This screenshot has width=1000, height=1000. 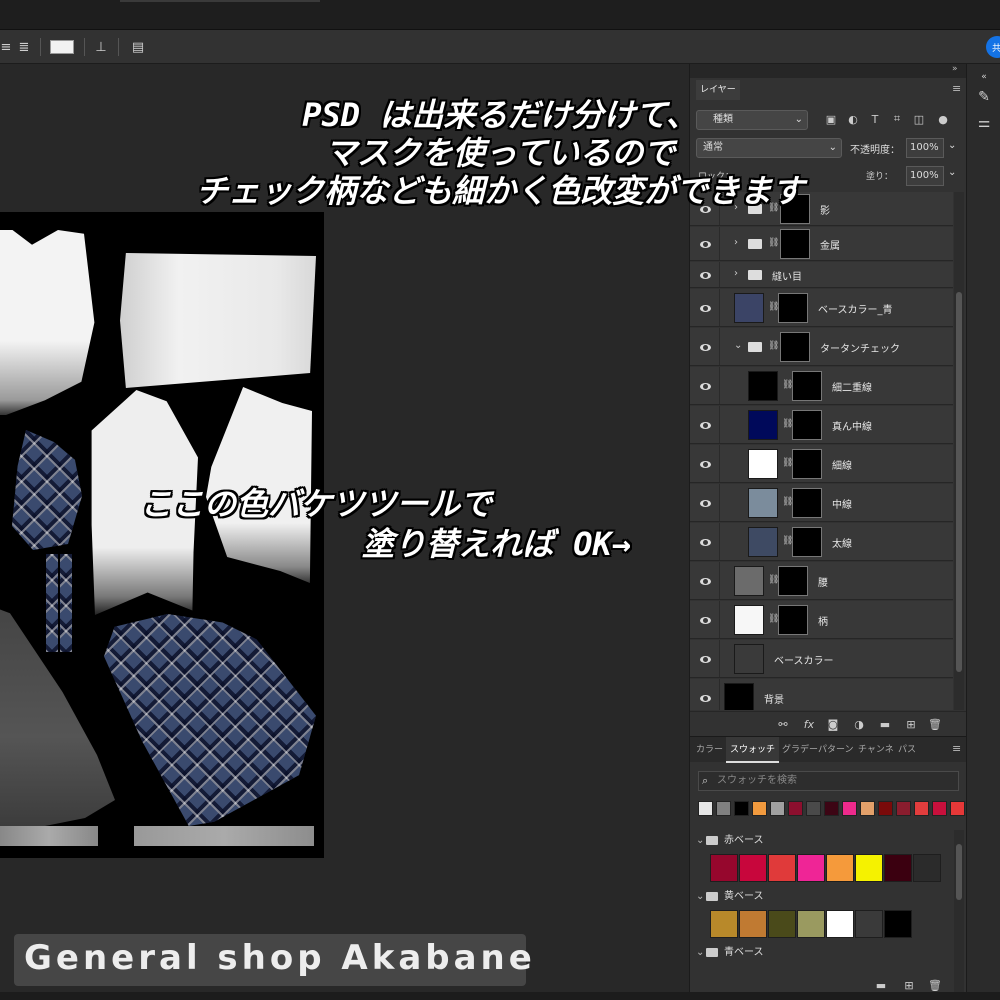 What do you see at coordinates (821, 347) in the screenshot?
I see `layer-row: ⌄ ⛓ タータンチェック` at bounding box center [821, 347].